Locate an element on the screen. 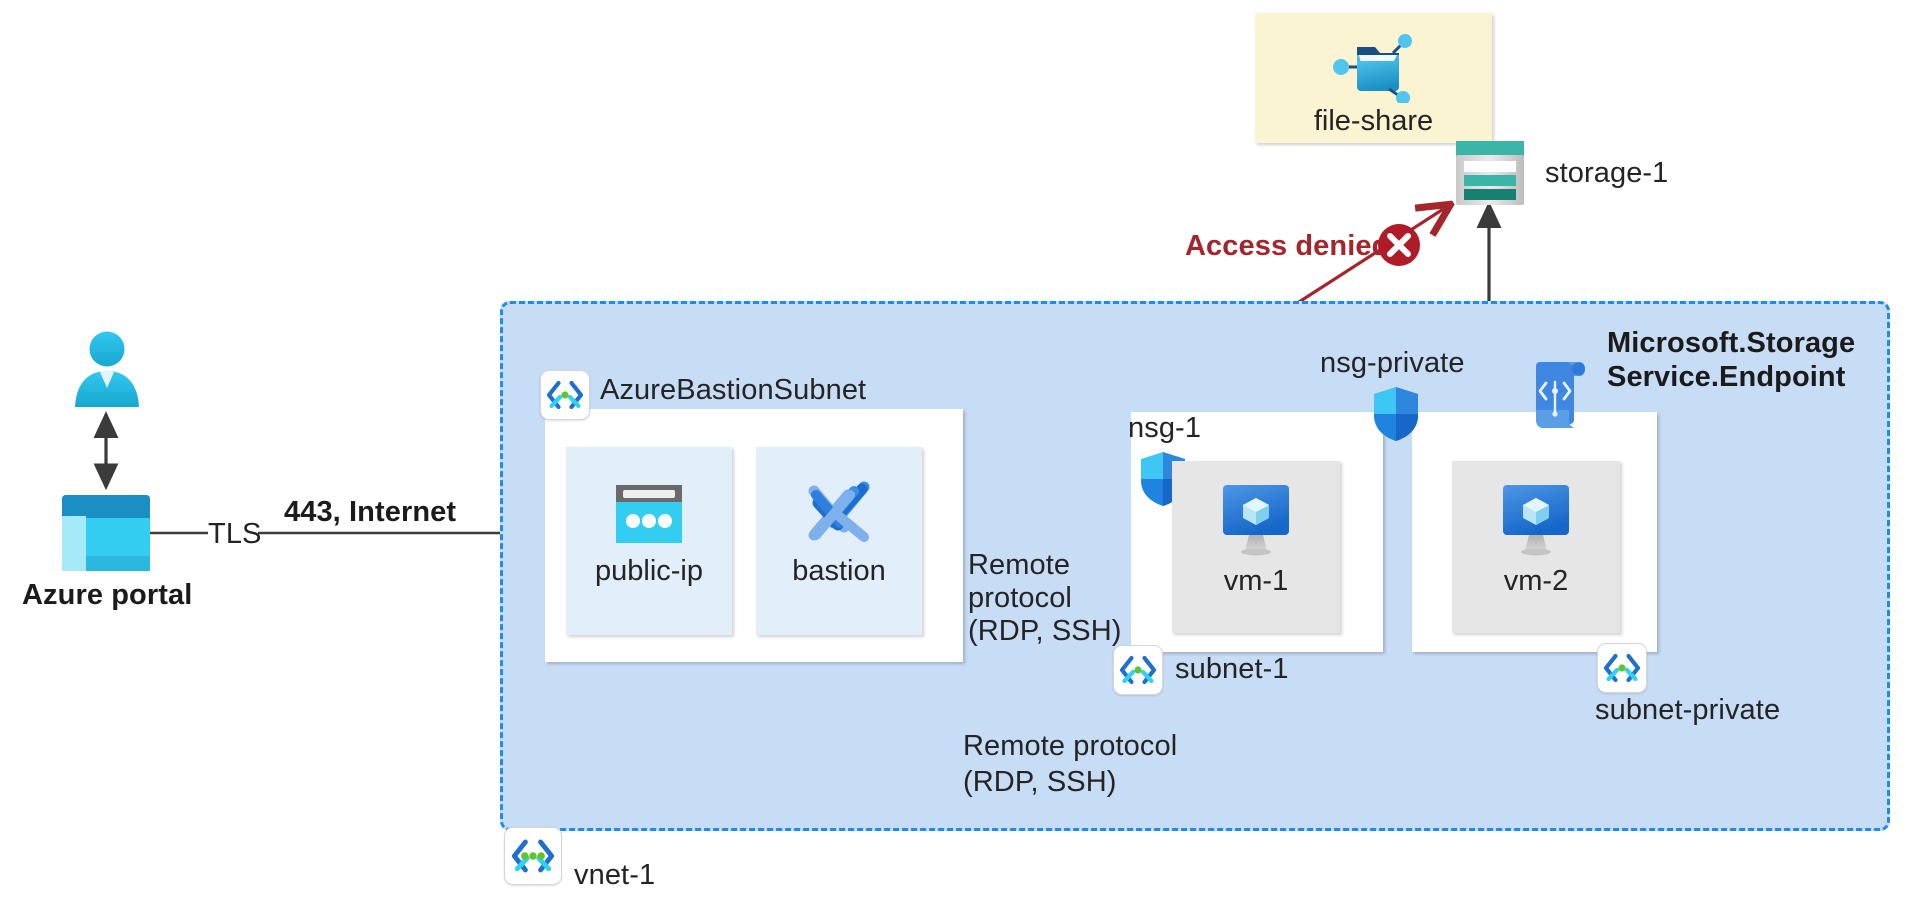  vm-2-label: vm-2 is located at coordinates (1536, 581).